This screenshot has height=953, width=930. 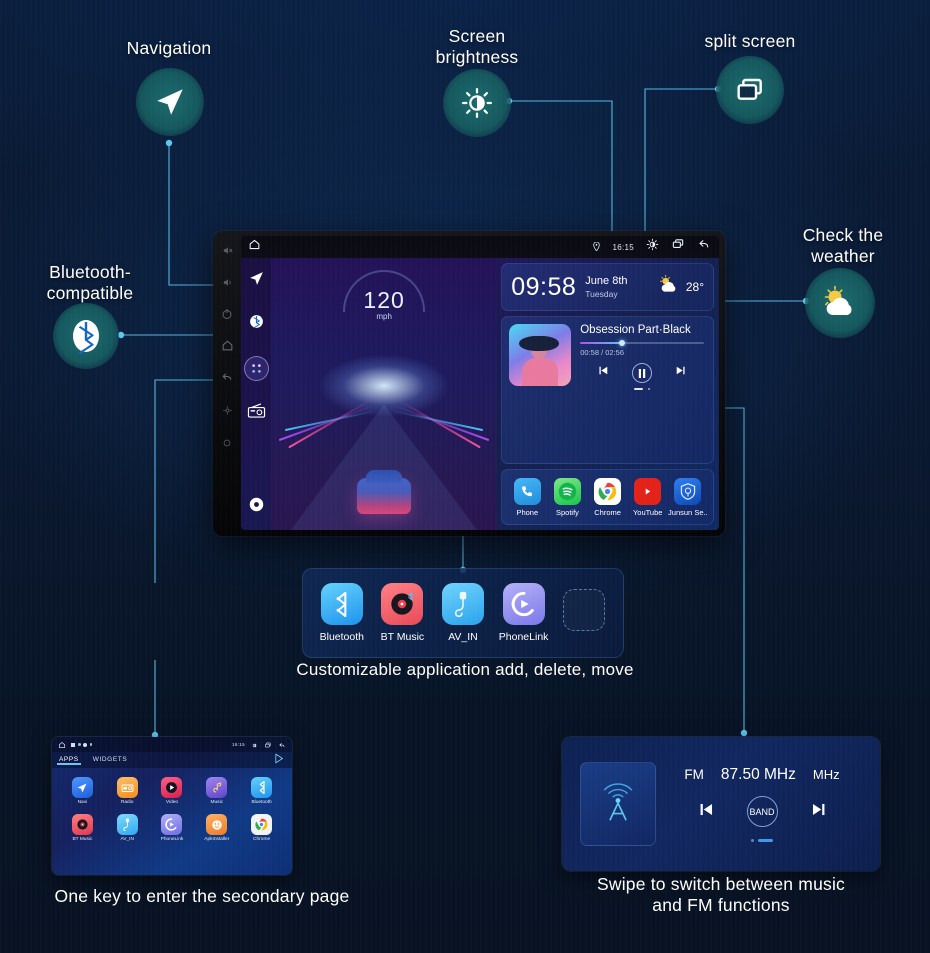 What do you see at coordinates (384, 394) in the screenshot?
I see `driving-speedometer-widget: 120 mph` at bounding box center [384, 394].